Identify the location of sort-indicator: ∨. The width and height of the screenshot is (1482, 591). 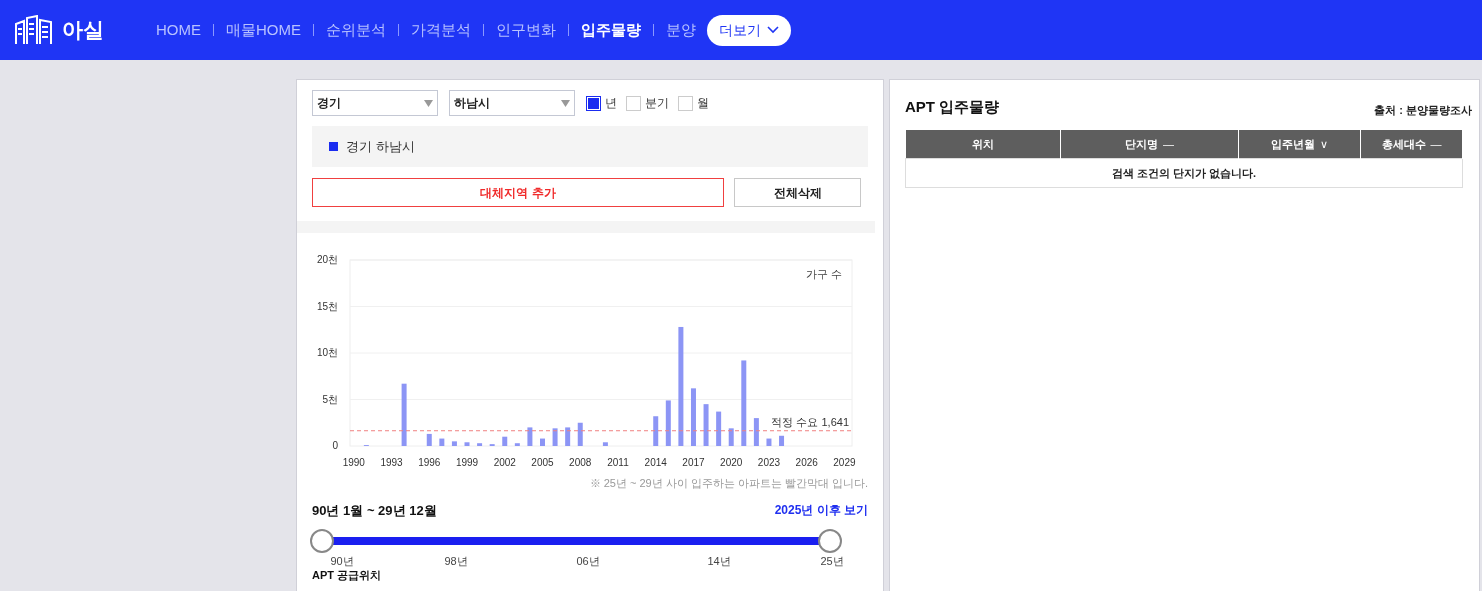
(1324, 143).